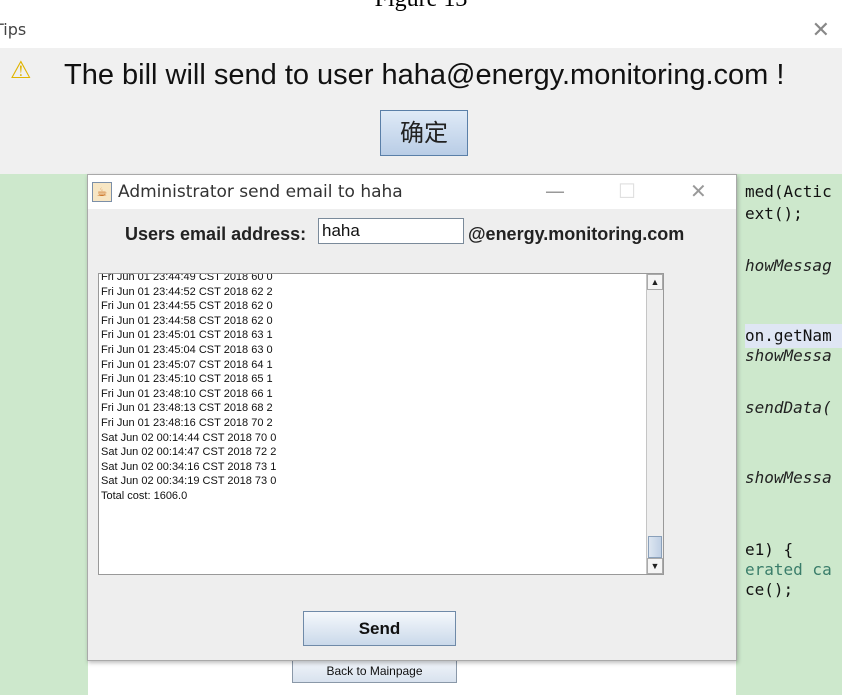 This screenshot has width=842, height=695. What do you see at coordinates (187, 364) in the screenshot?
I see `log-line: Fri Jun 01 23:45:07 CST 2018 64 1` at bounding box center [187, 364].